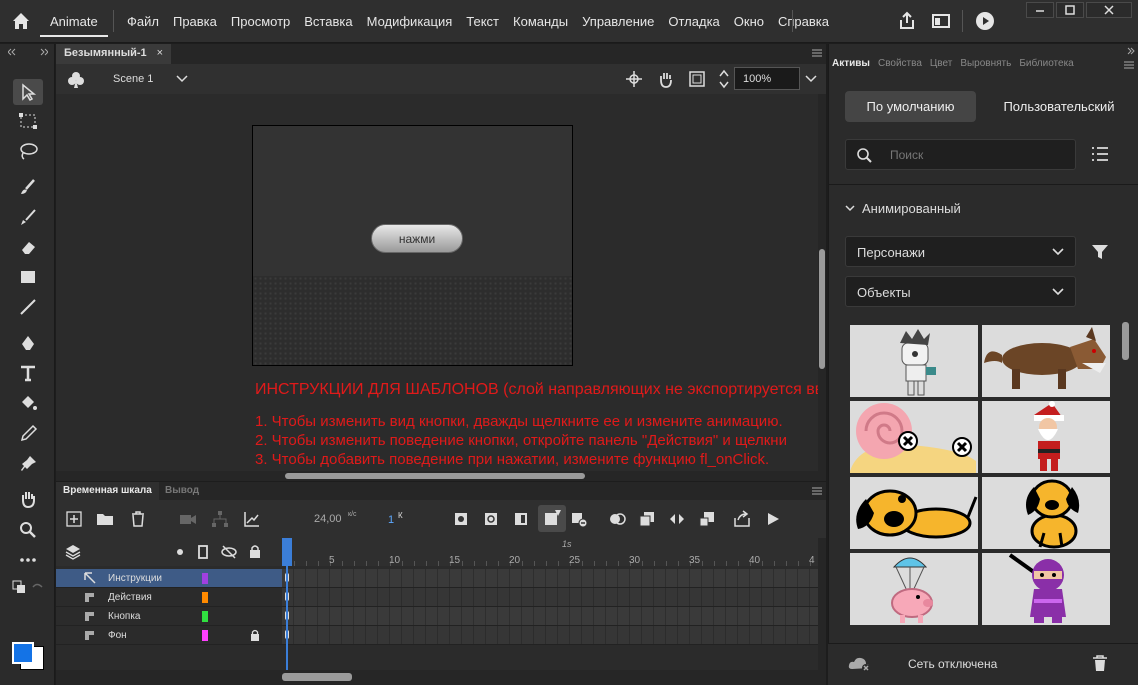  I want to click on tab-assets: Активы, so click(851, 63).